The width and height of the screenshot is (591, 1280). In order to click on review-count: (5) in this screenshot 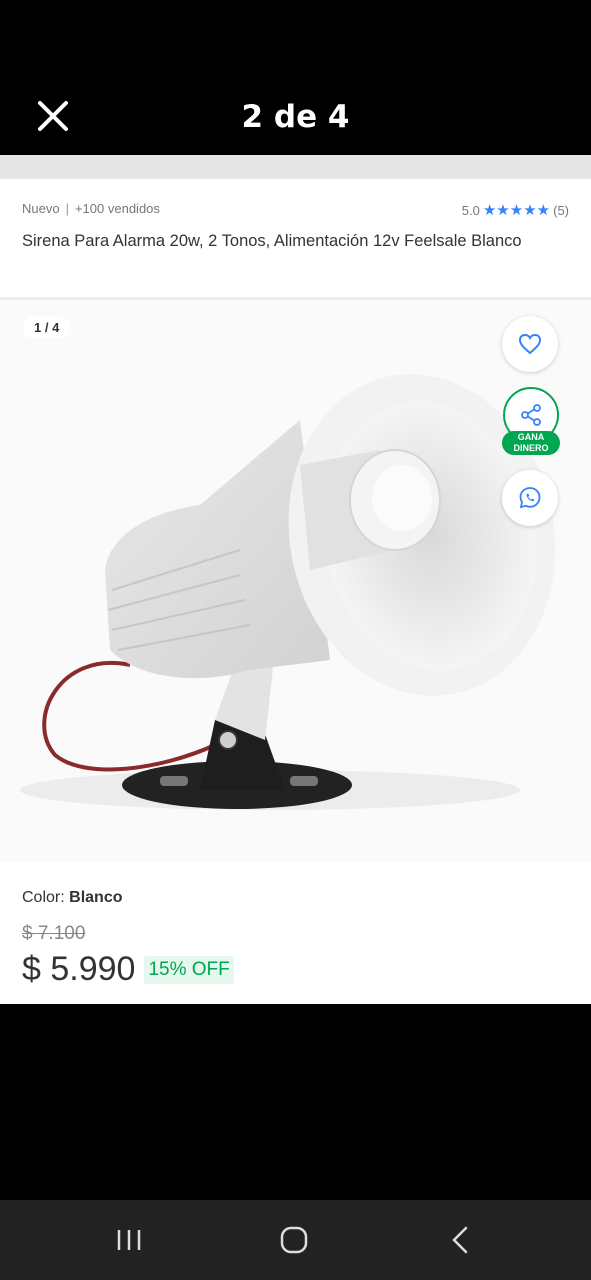, I will do `click(561, 210)`.